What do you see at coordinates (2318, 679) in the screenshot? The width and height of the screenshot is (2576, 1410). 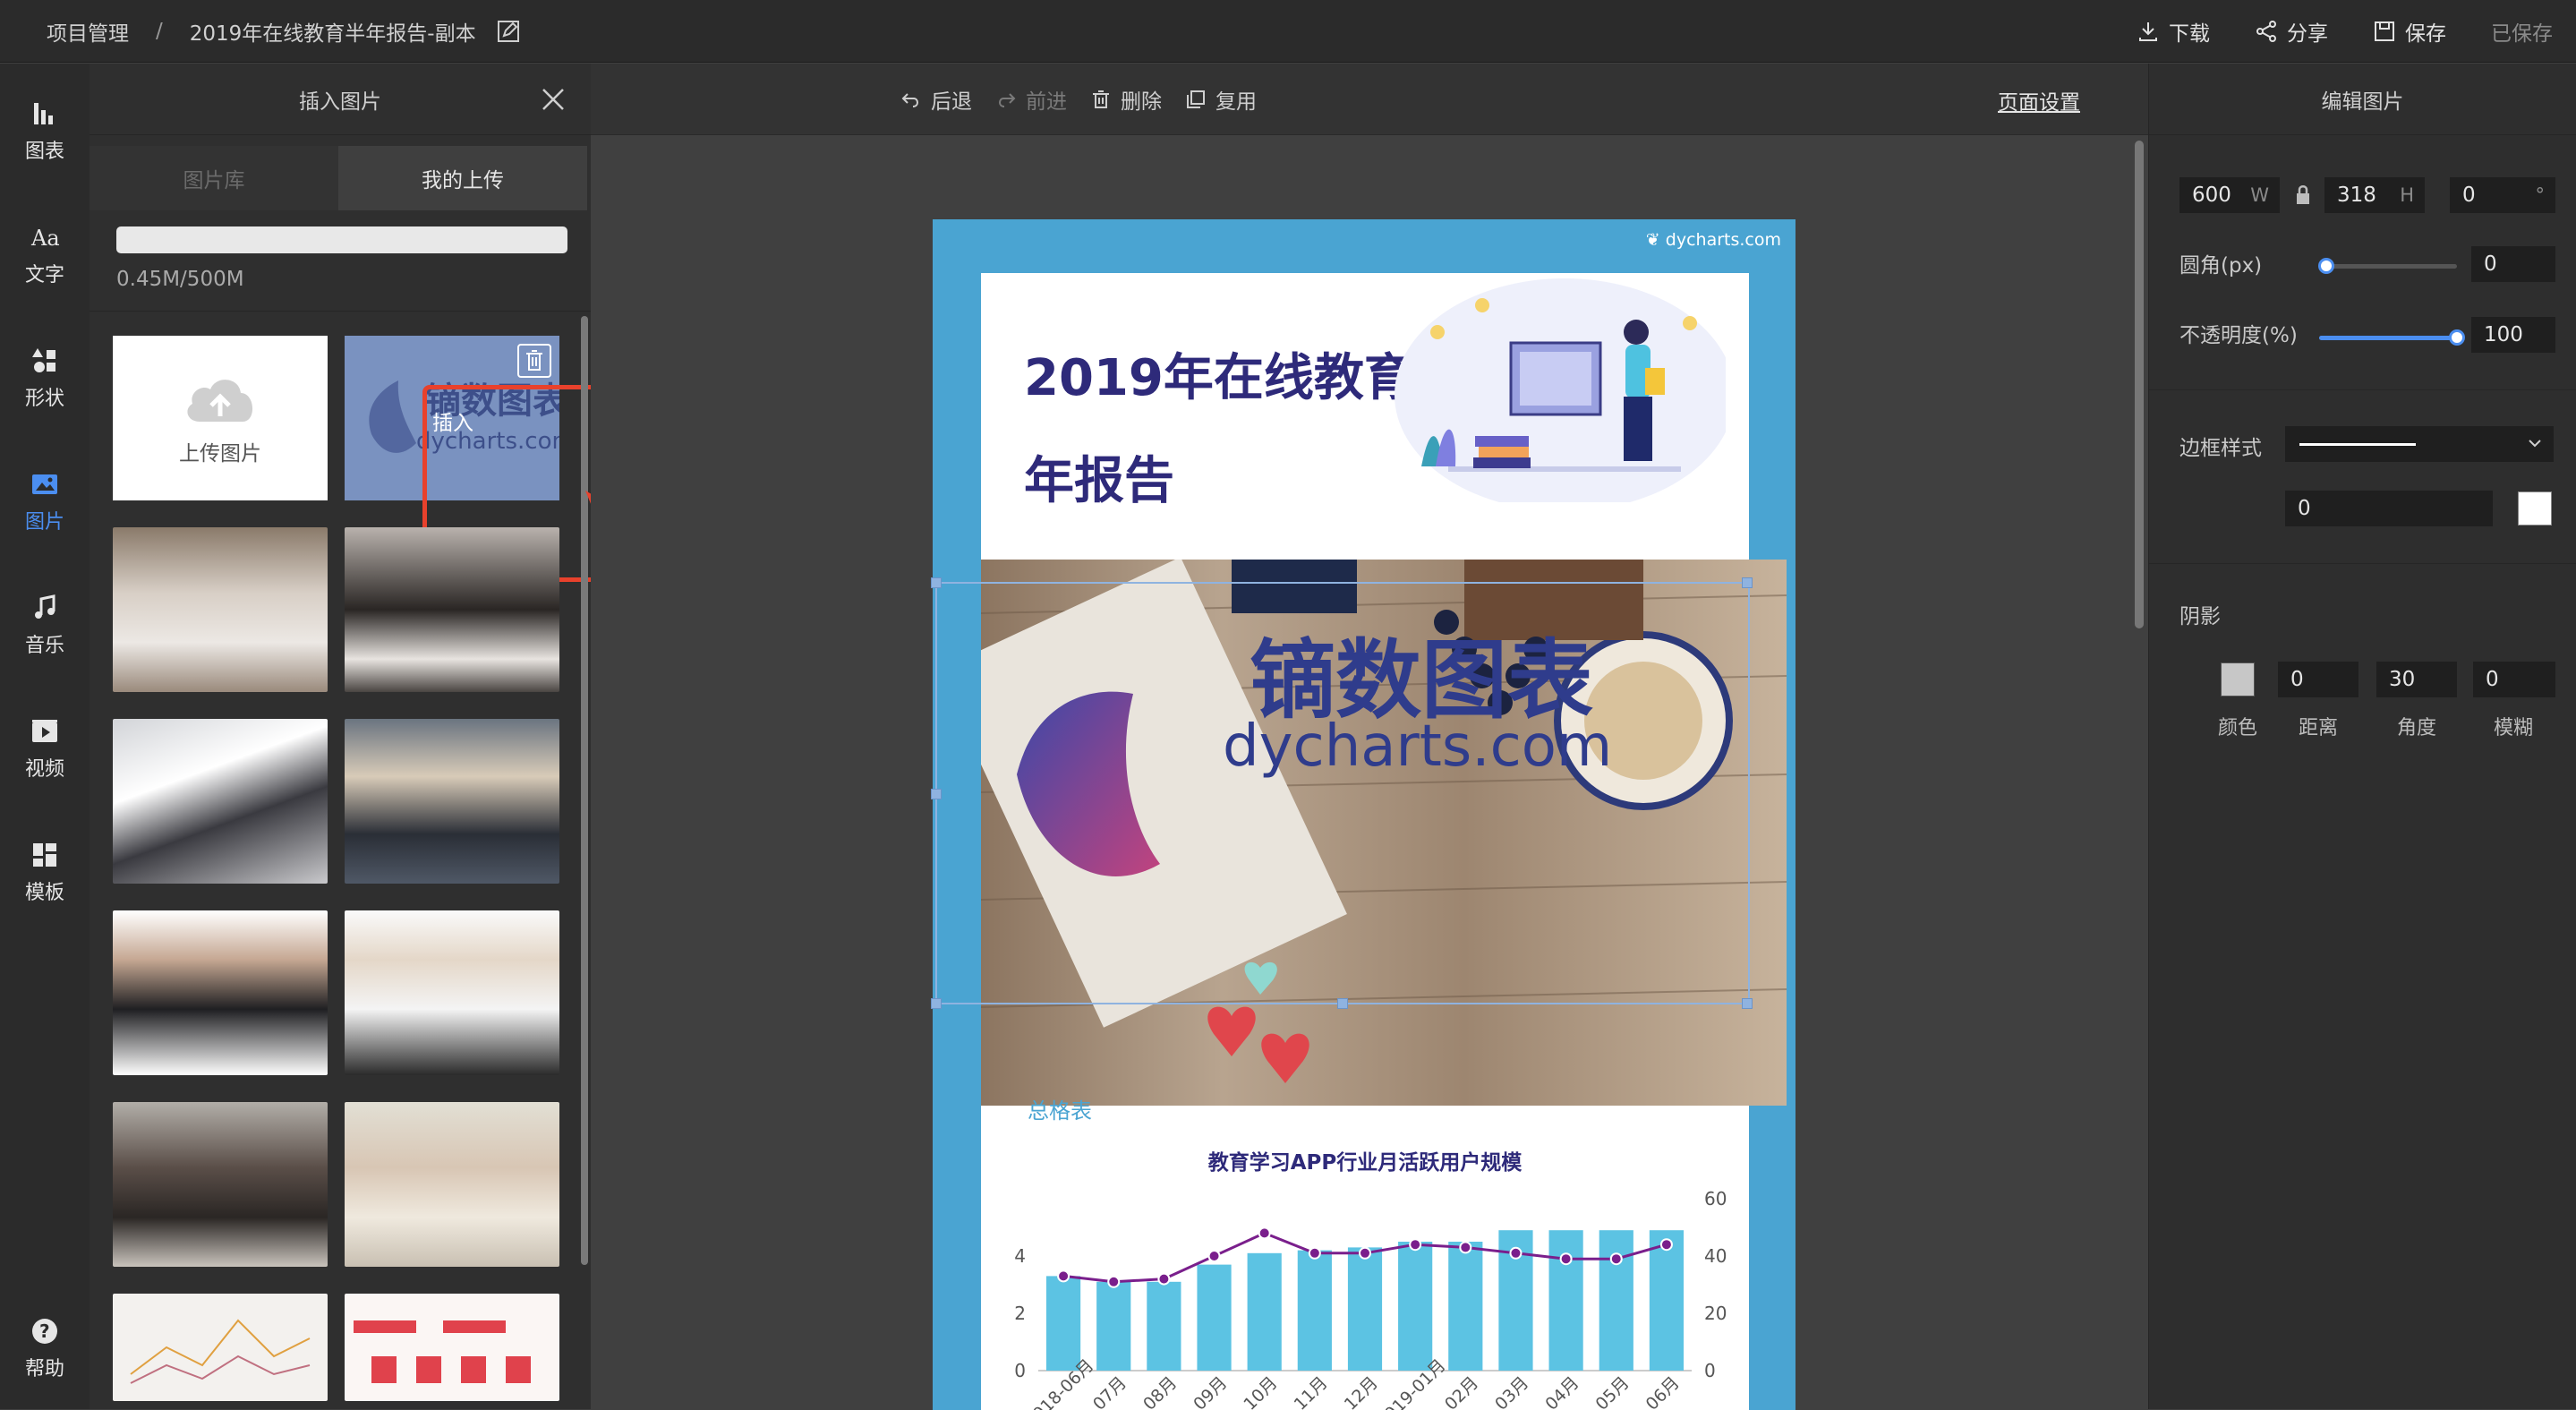 I see `shadow-distance-input: 0` at bounding box center [2318, 679].